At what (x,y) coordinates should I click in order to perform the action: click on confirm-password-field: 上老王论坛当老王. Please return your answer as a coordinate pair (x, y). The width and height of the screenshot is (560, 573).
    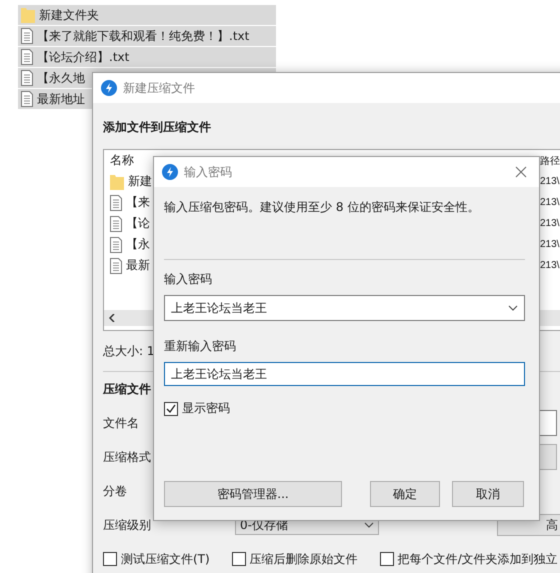
    Looking at the image, I should click on (344, 374).